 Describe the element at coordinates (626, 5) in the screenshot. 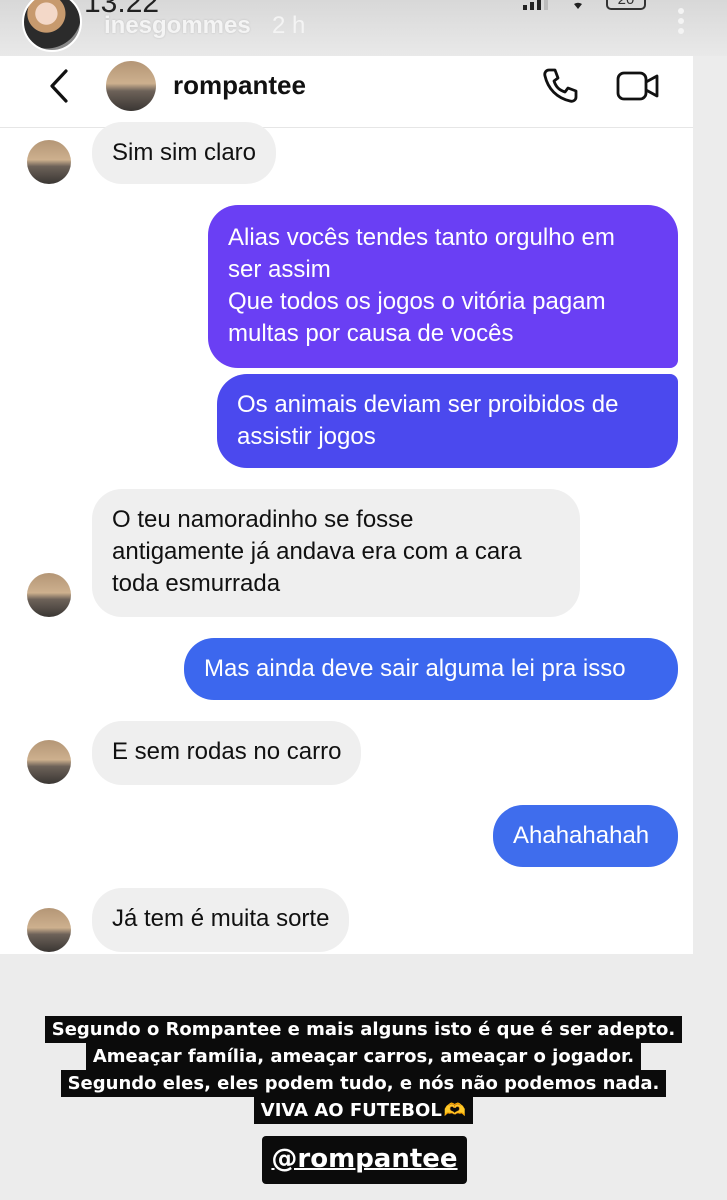

I see `battery-icon: 20` at that location.